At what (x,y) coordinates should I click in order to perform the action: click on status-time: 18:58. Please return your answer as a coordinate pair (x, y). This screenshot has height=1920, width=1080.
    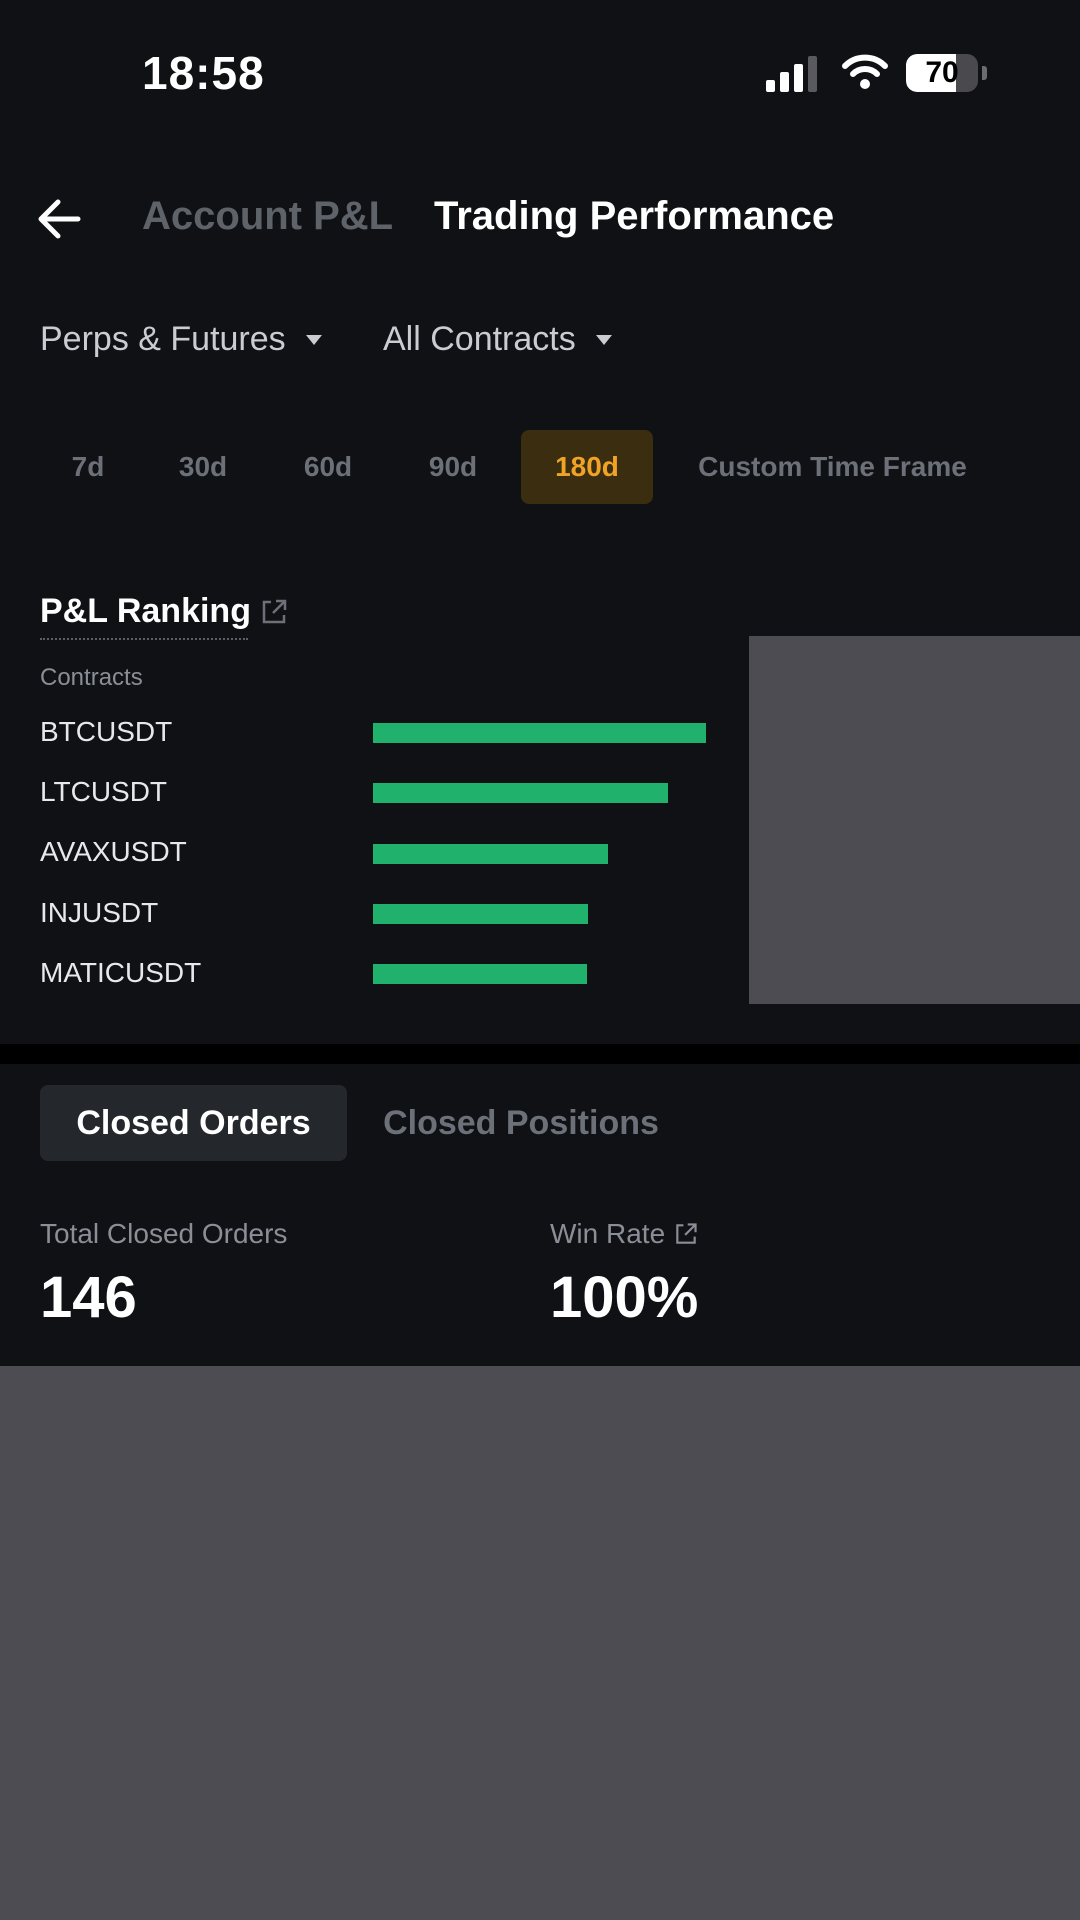
    Looking at the image, I should click on (203, 73).